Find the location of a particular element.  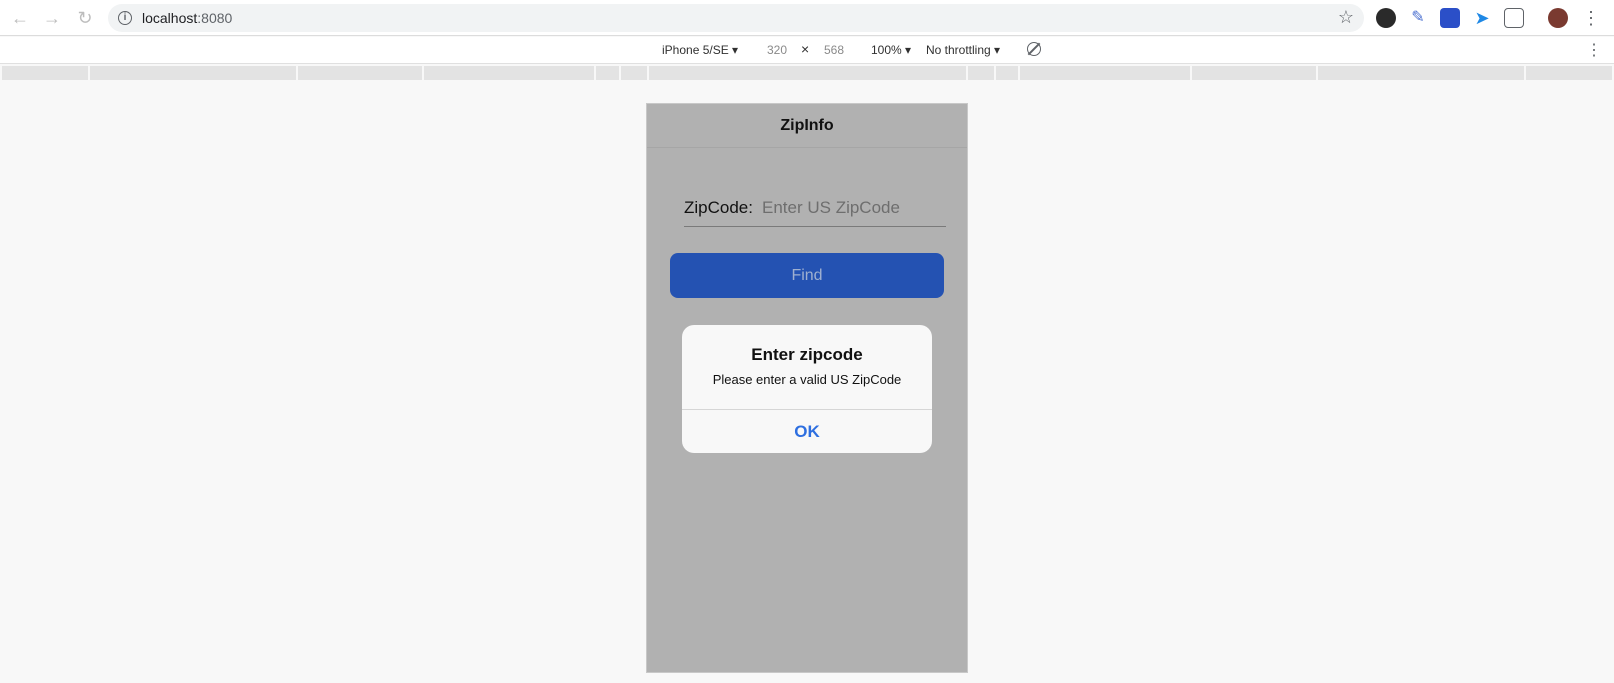

back-icon: ← is located at coordinates (20, 18).